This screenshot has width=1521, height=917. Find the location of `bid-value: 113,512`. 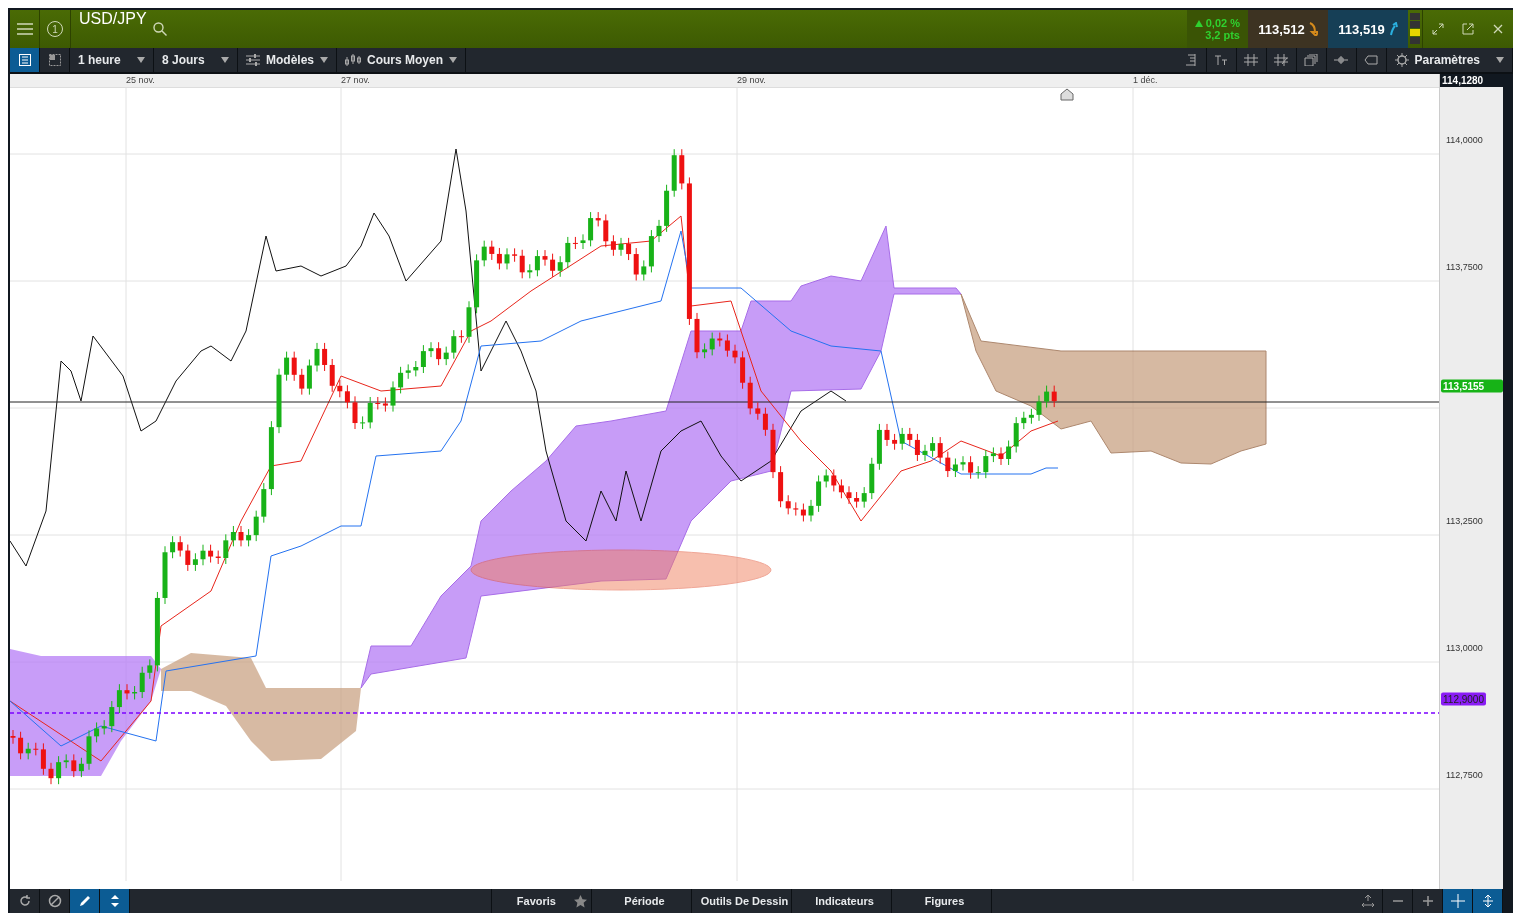

bid-value: 113,512 is located at coordinates (1281, 29).